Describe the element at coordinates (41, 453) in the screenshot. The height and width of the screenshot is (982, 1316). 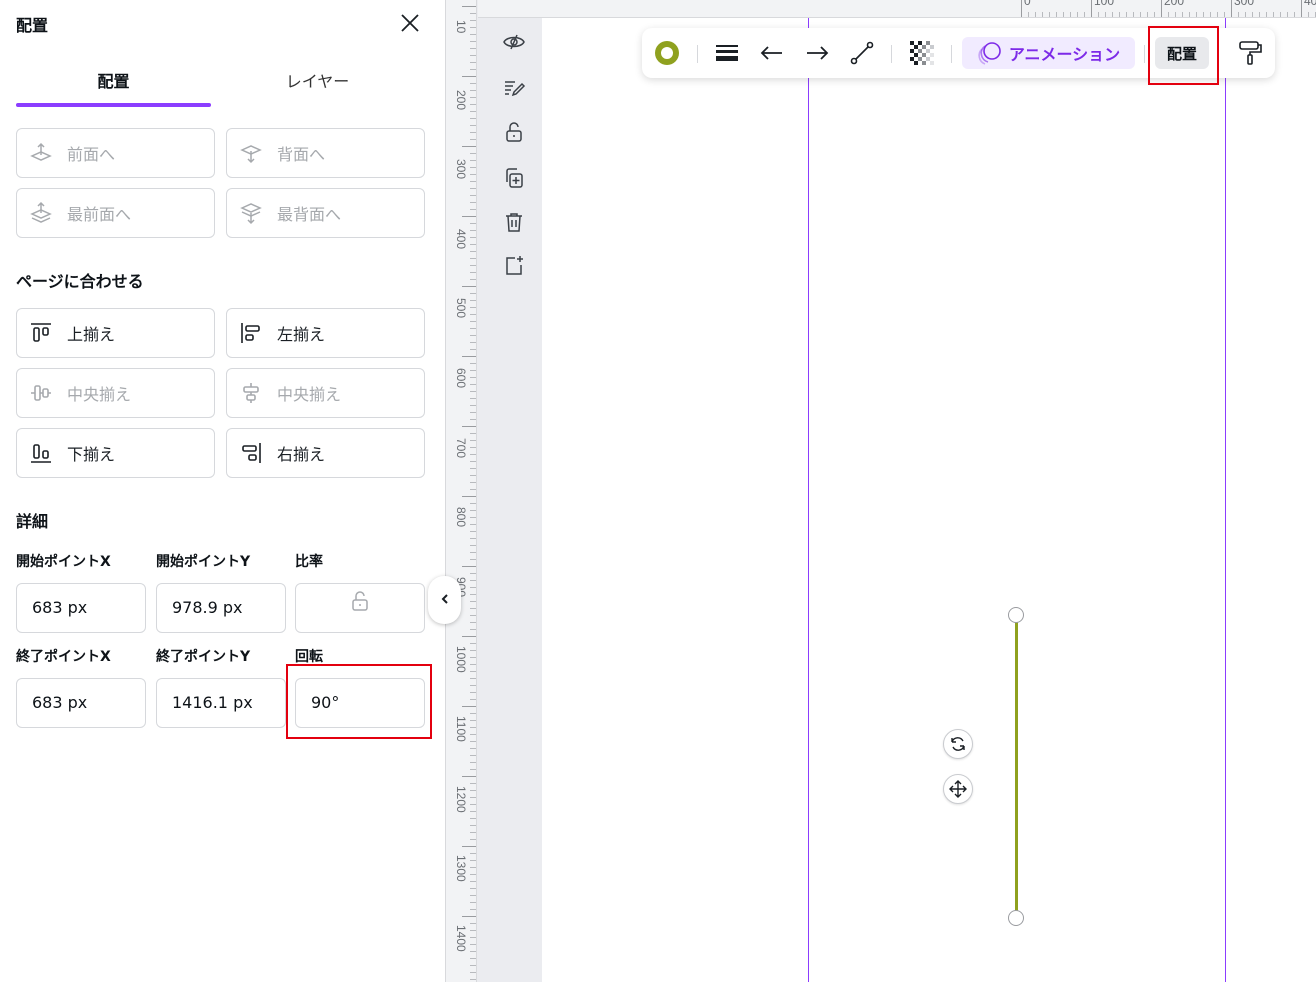
I see `align-bottom-icon` at that location.